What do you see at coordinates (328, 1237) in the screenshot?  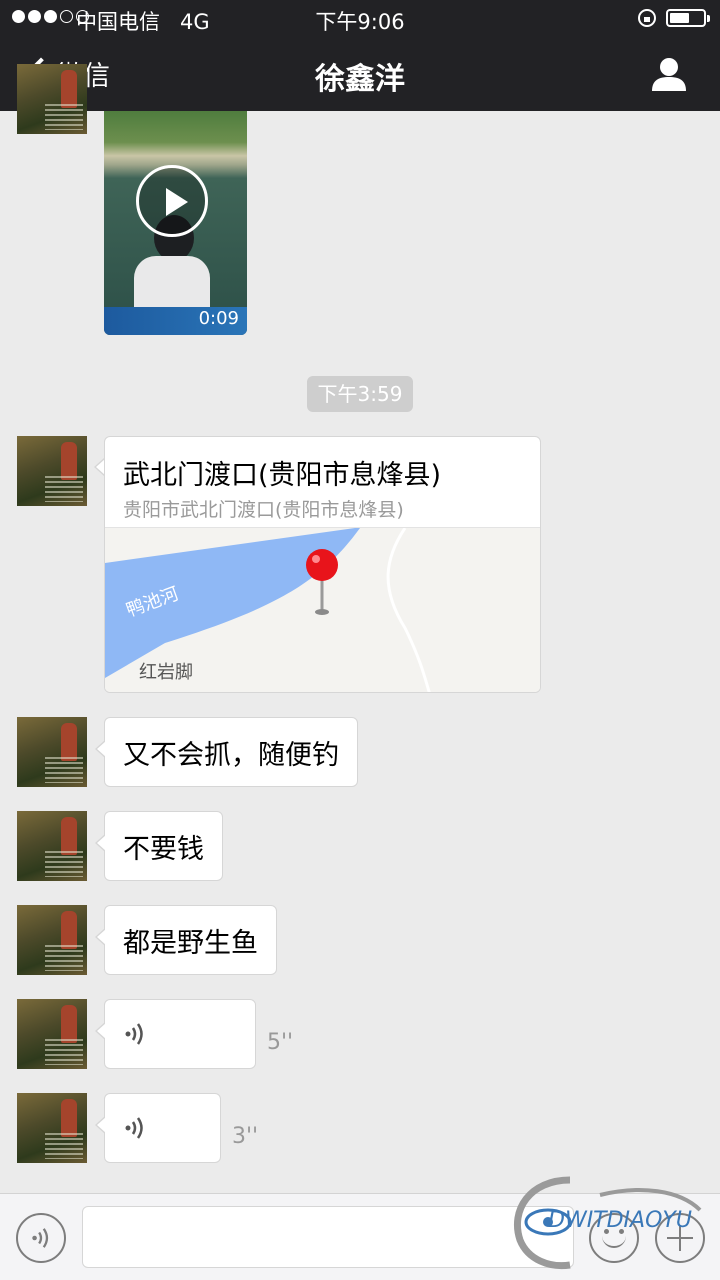 I see `message-input` at bounding box center [328, 1237].